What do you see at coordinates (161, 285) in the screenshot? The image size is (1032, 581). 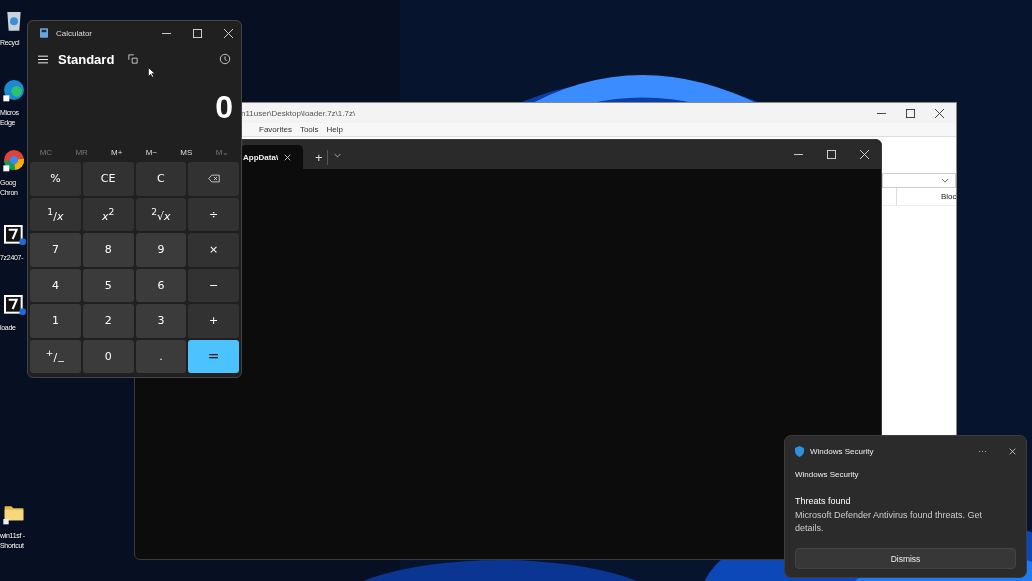 I see `calculator-key: 6` at bounding box center [161, 285].